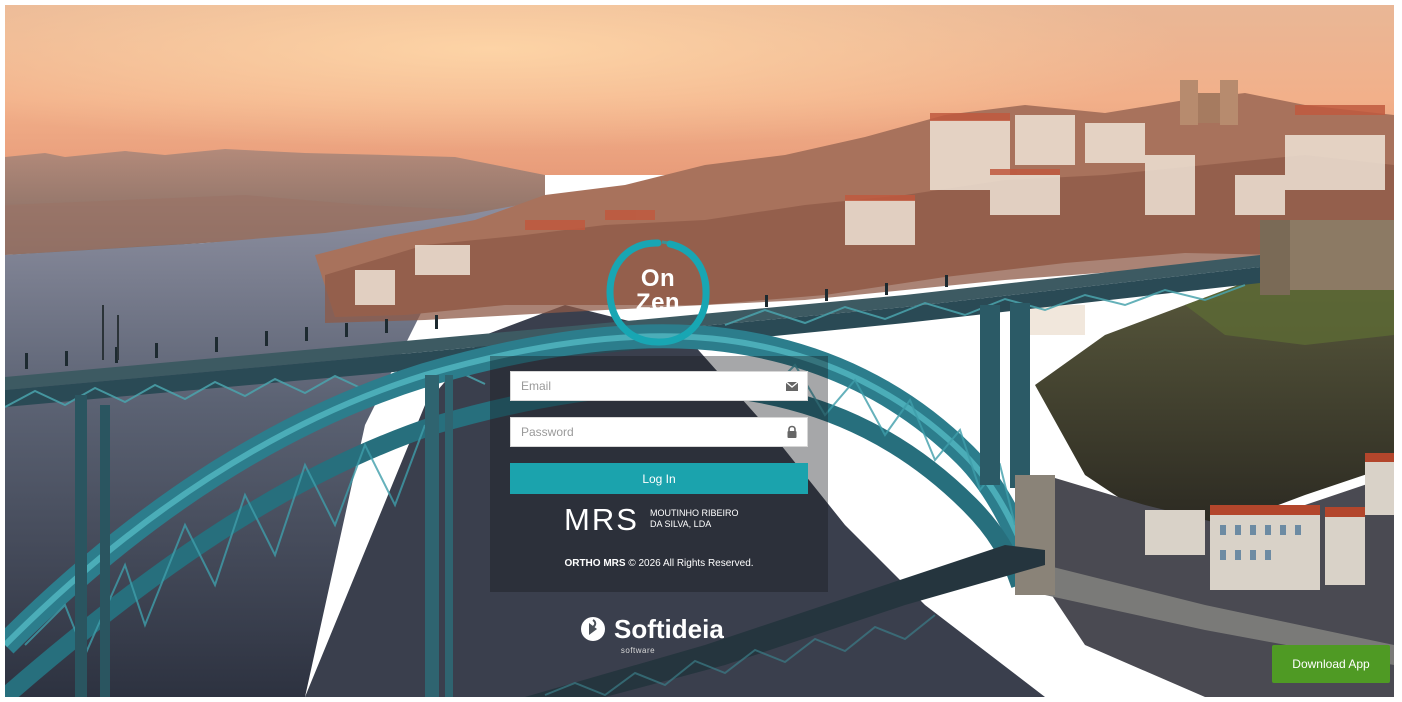  I want to click on copyright-text: ORTHO MRS © 2026 All Rights Reserved., so click(659, 563).